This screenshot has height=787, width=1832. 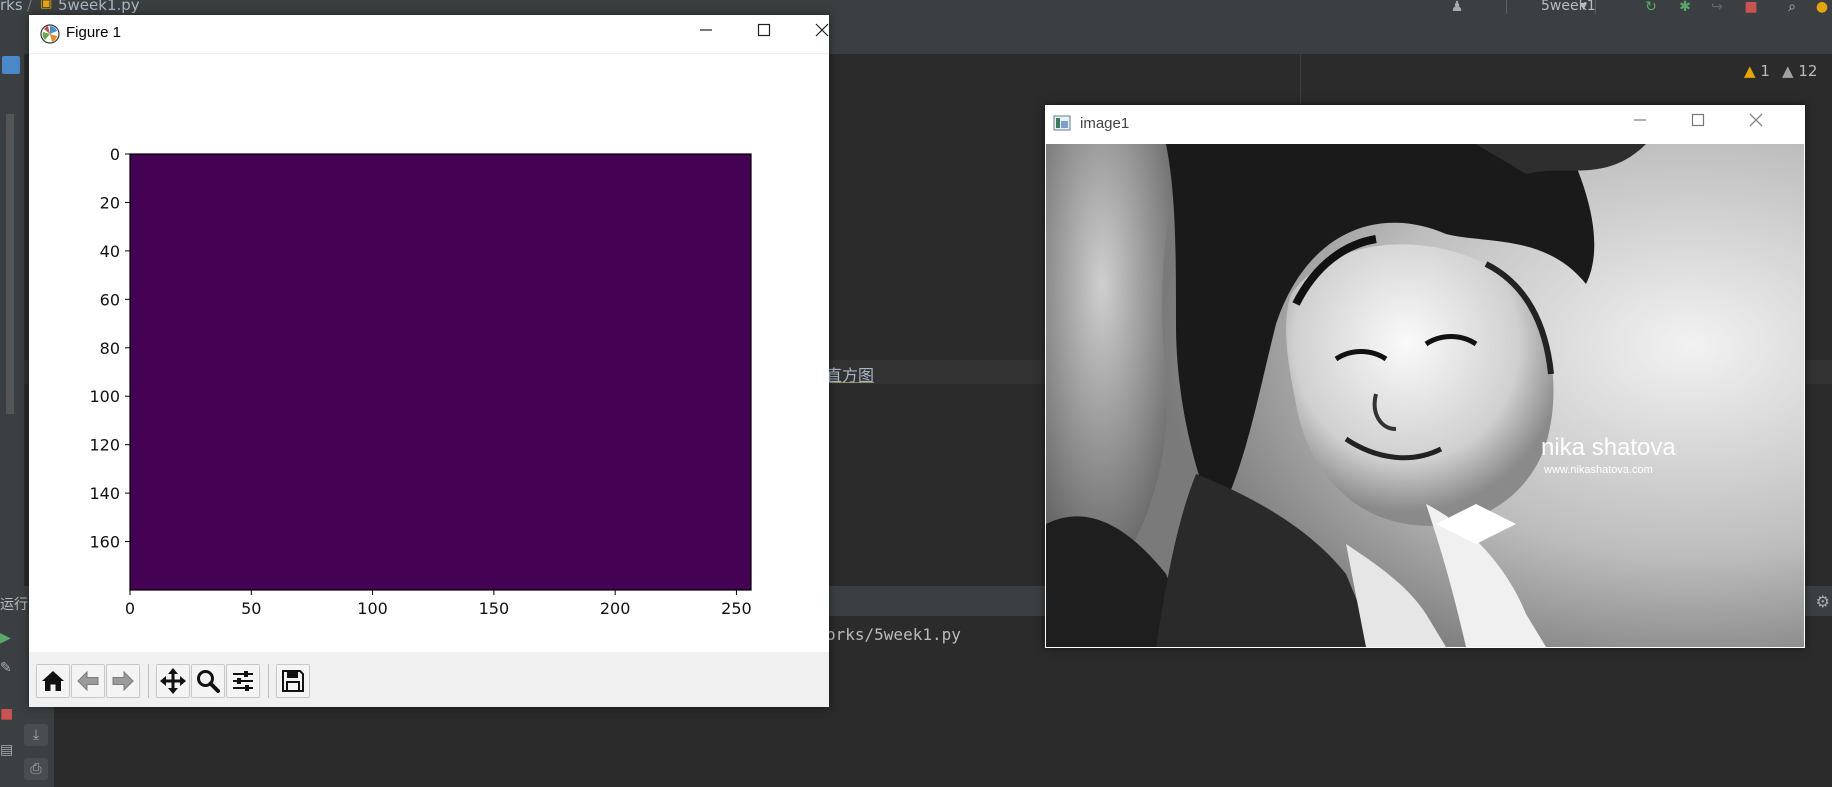 I want to click on zoom-button, so click(x=208, y=681).